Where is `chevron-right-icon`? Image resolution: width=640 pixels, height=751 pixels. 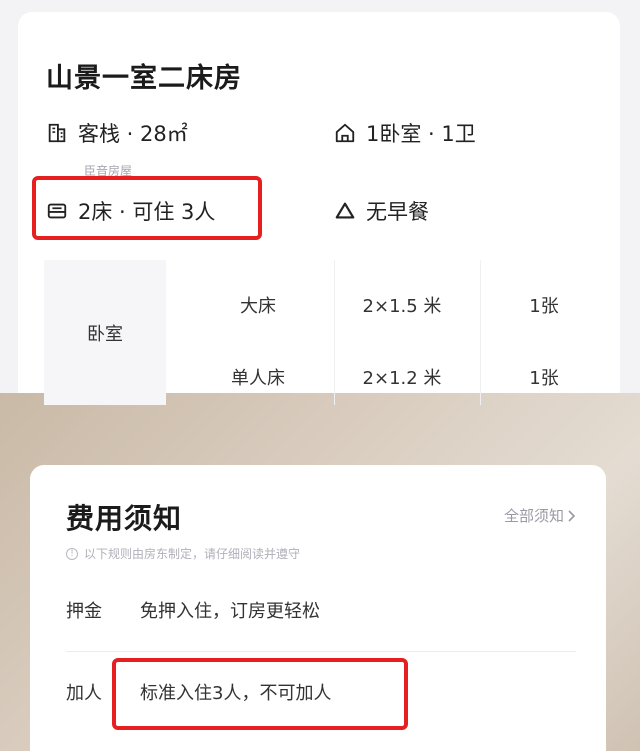 chevron-right-icon is located at coordinates (572, 515).